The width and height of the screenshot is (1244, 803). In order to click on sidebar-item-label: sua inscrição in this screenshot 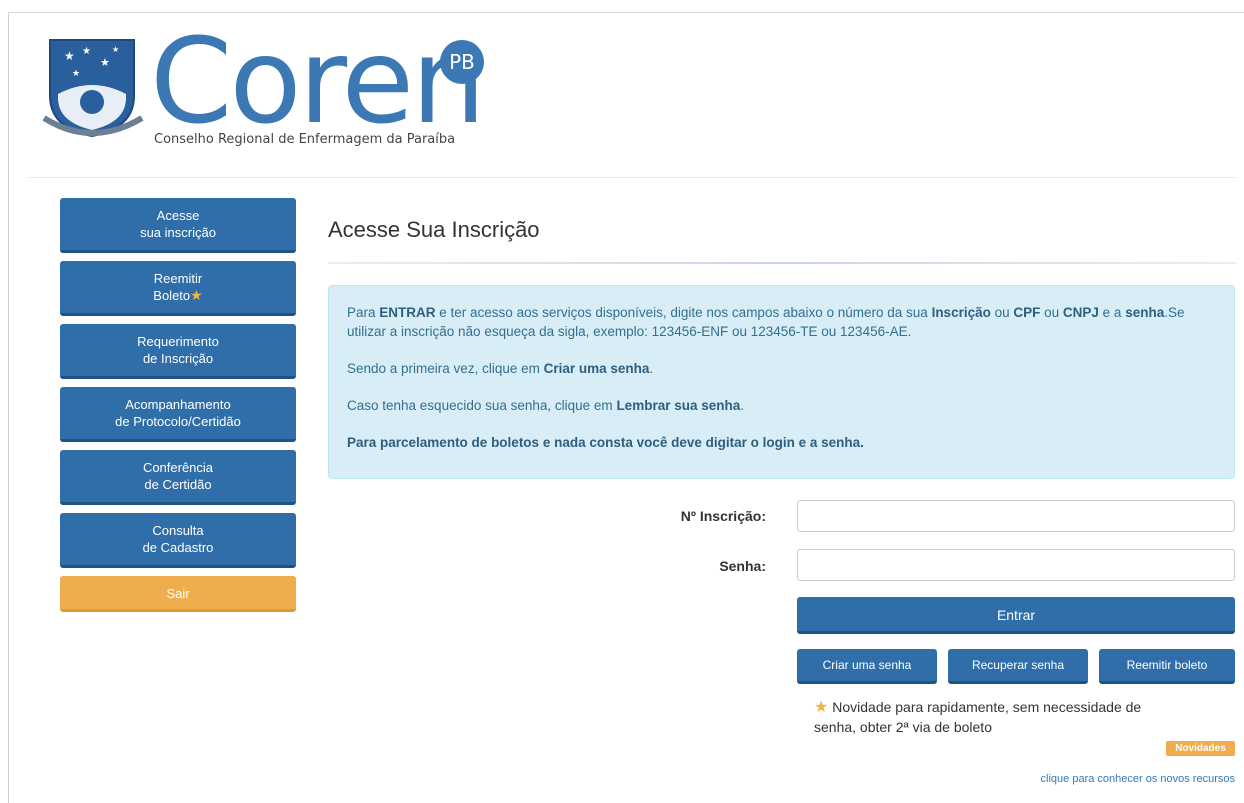, I will do `click(178, 232)`.